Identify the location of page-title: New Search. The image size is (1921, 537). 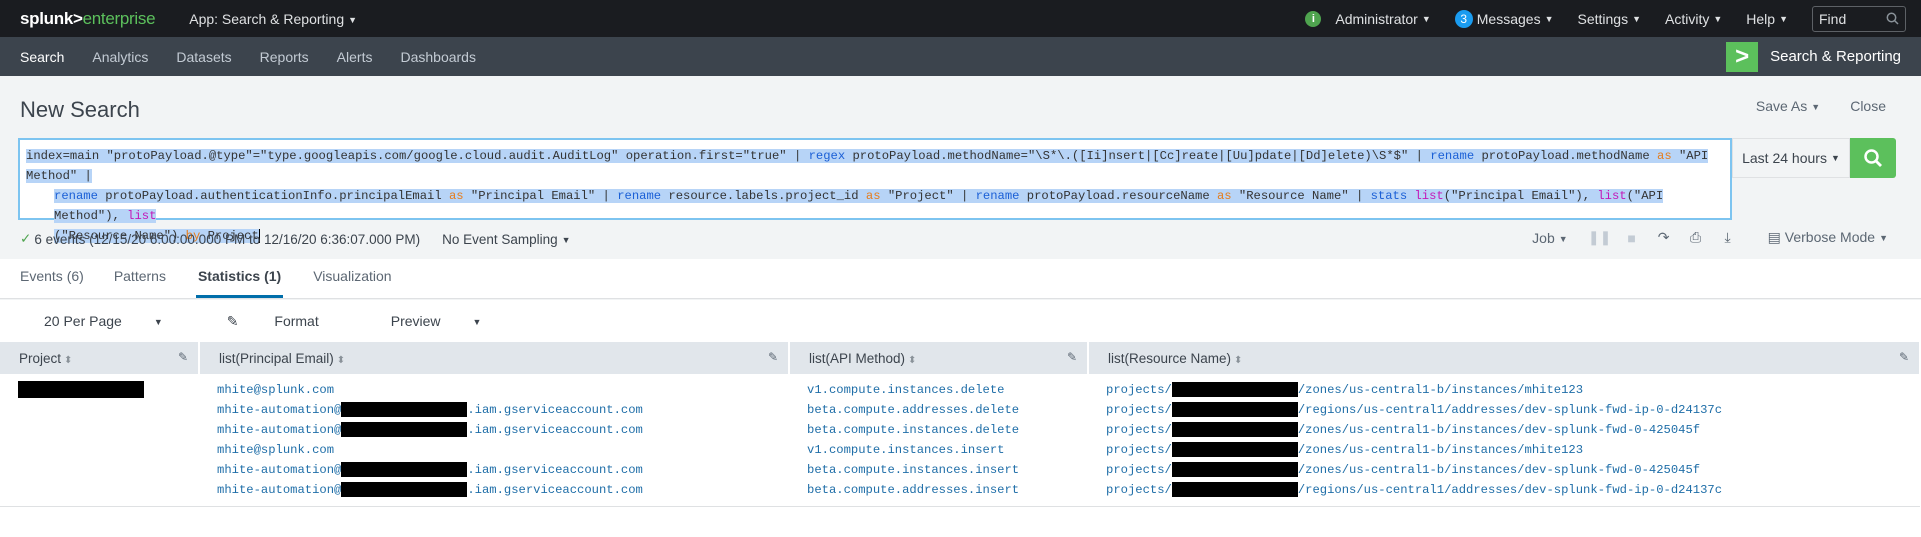
(80, 109).